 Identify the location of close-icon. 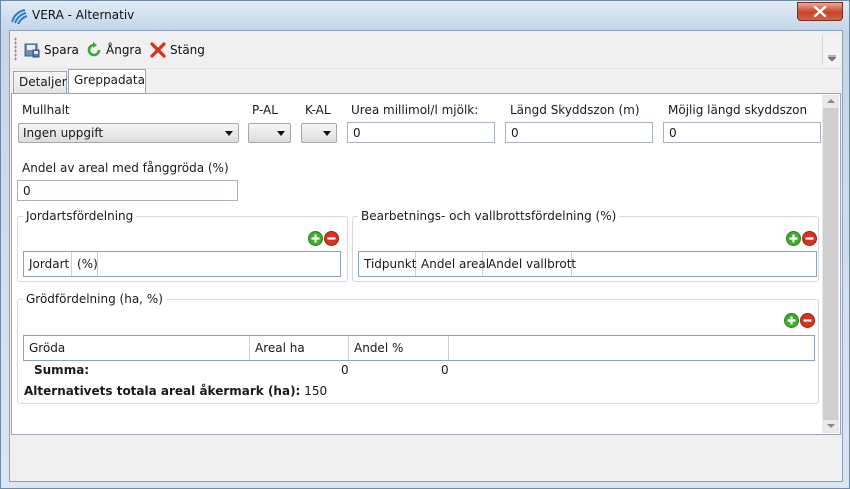
(820, 11).